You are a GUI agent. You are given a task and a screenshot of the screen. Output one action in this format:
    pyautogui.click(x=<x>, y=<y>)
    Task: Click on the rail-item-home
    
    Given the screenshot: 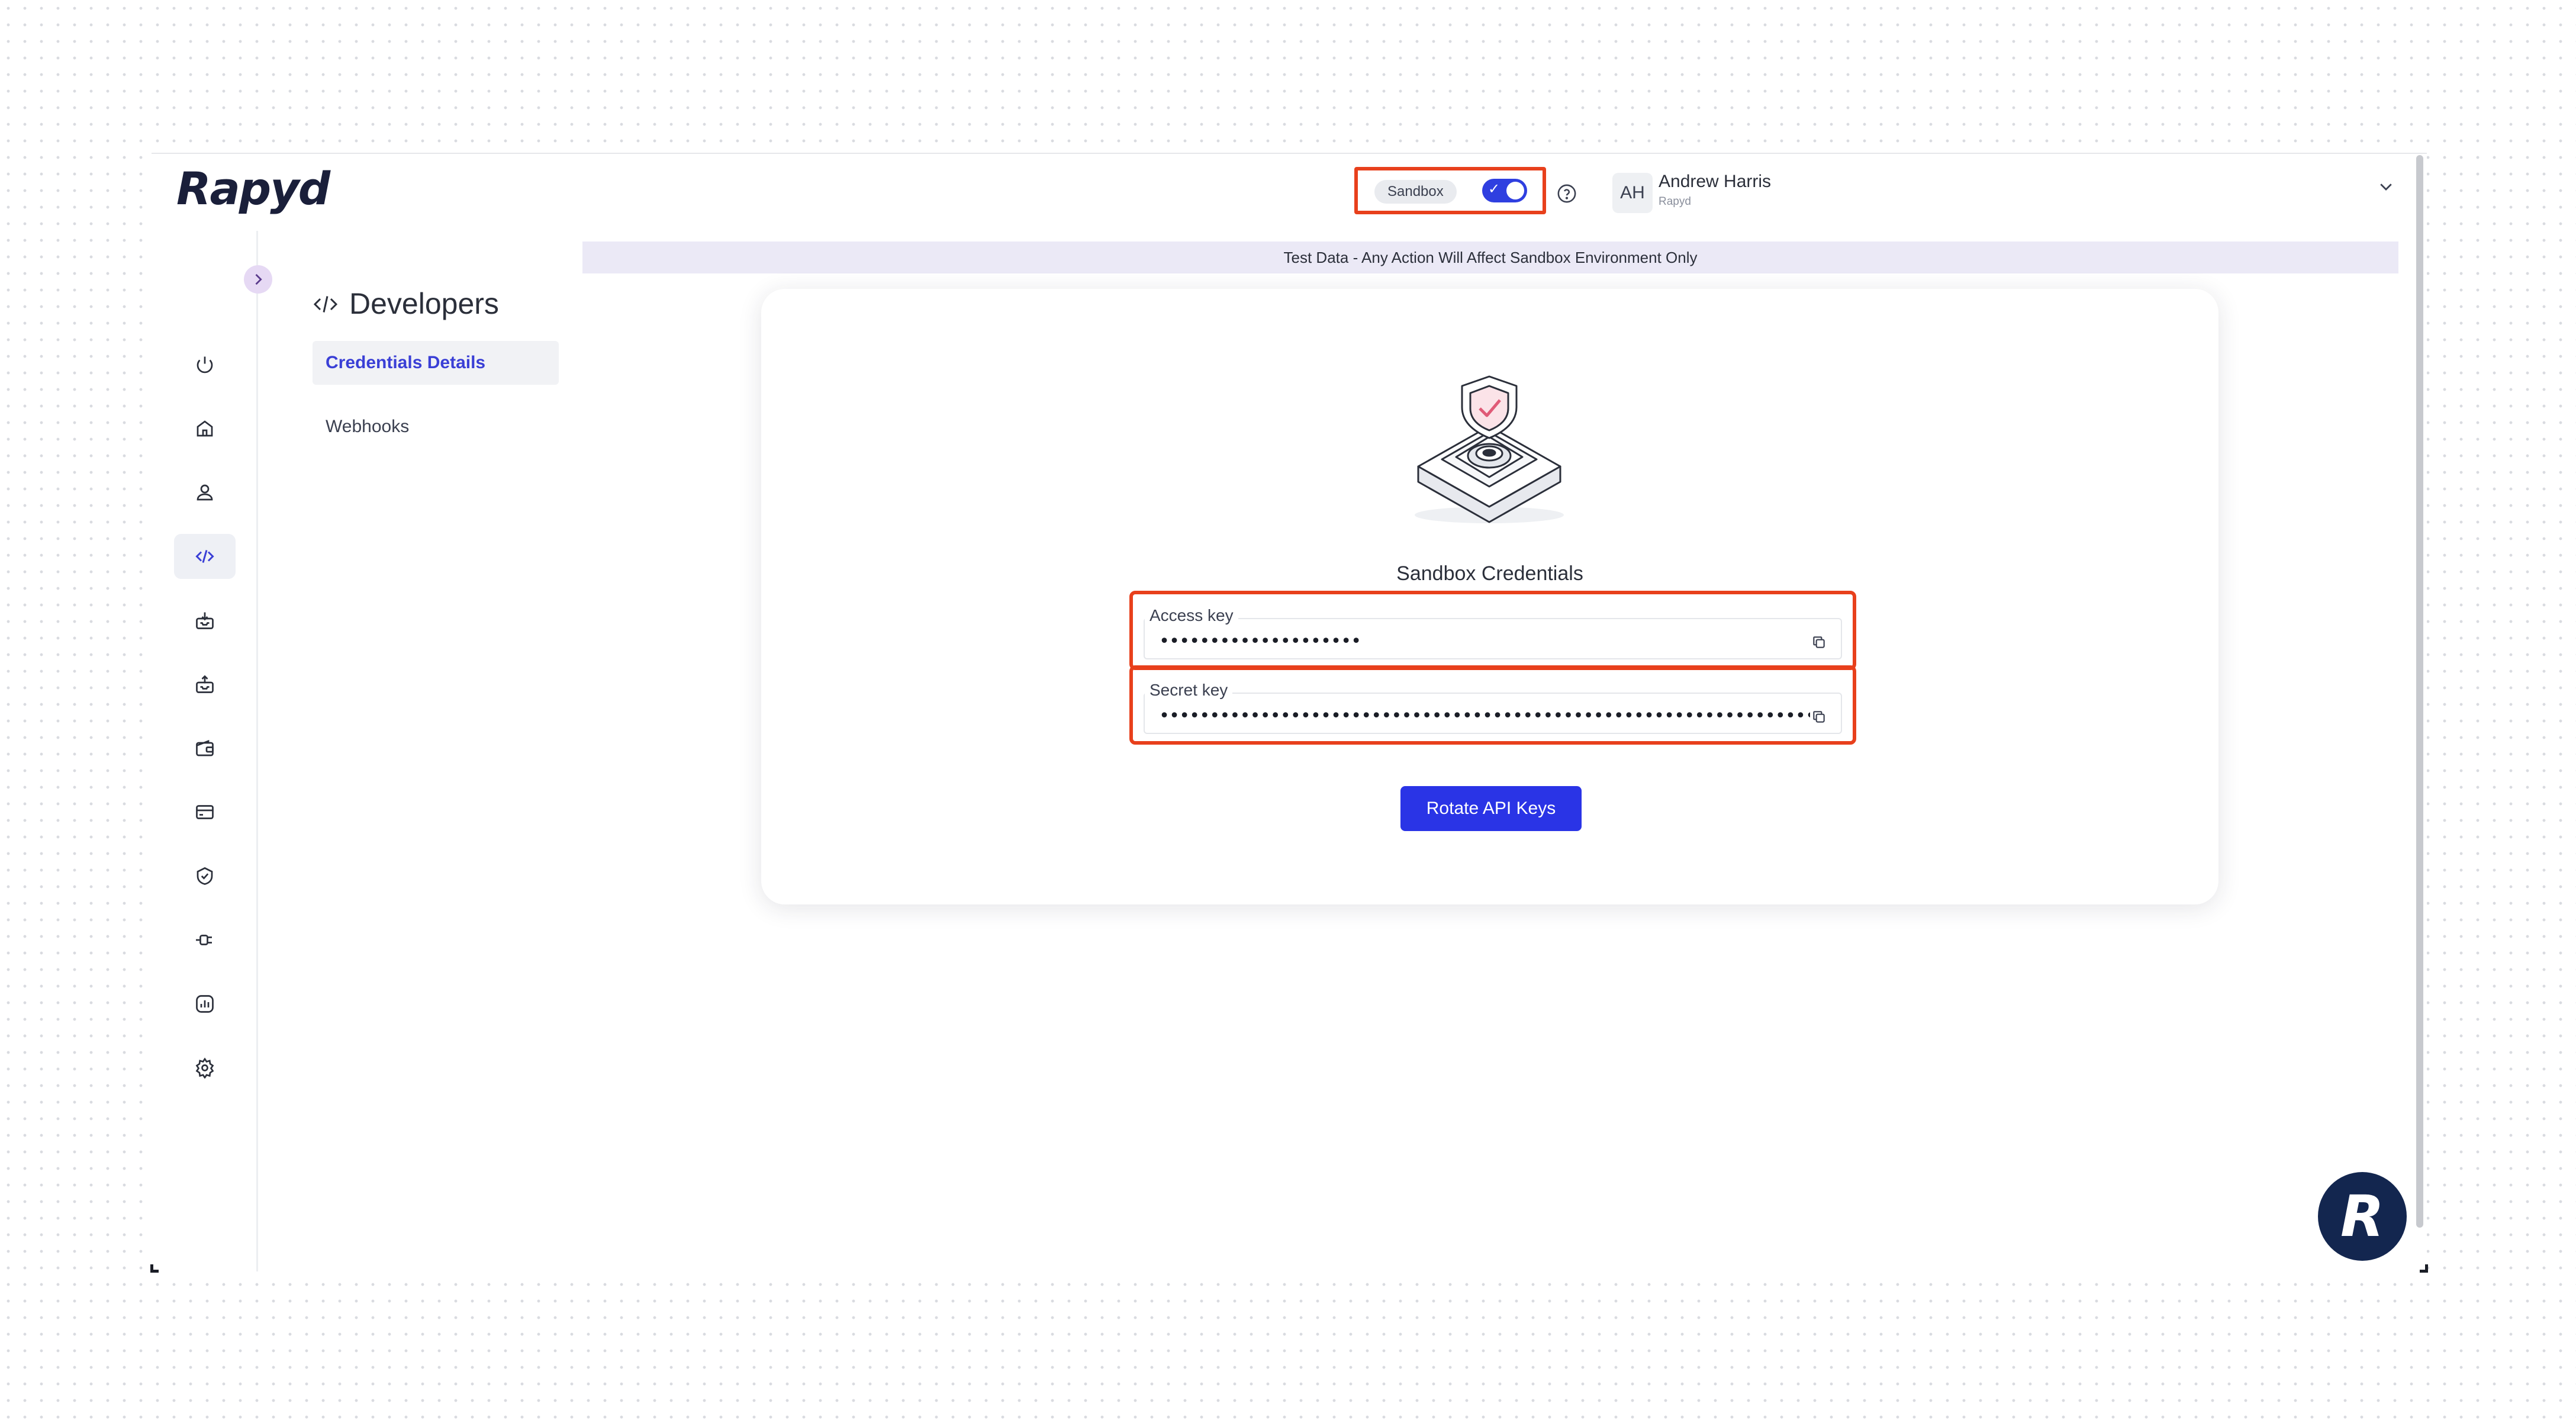 What is the action you would take?
    pyautogui.click(x=205, y=428)
    